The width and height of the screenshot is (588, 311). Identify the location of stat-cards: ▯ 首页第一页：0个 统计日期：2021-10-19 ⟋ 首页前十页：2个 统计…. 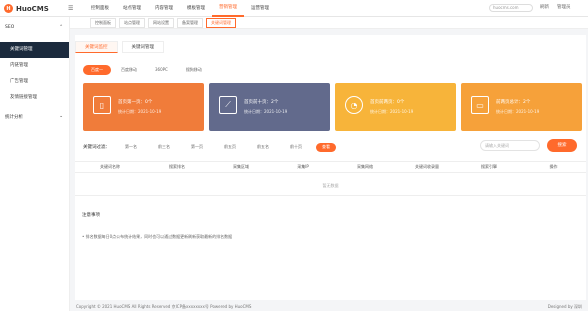
(332, 107).